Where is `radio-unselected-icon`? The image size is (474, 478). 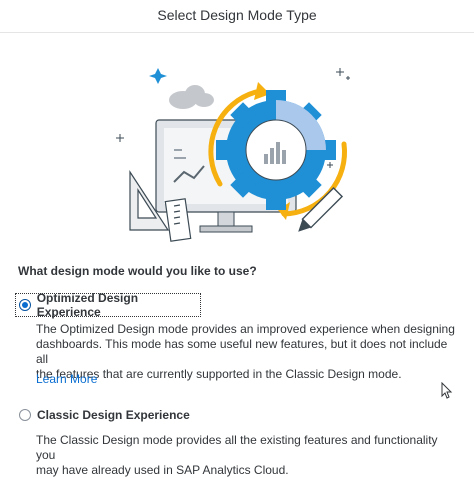 radio-unselected-icon is located at coordinates (25, 415).